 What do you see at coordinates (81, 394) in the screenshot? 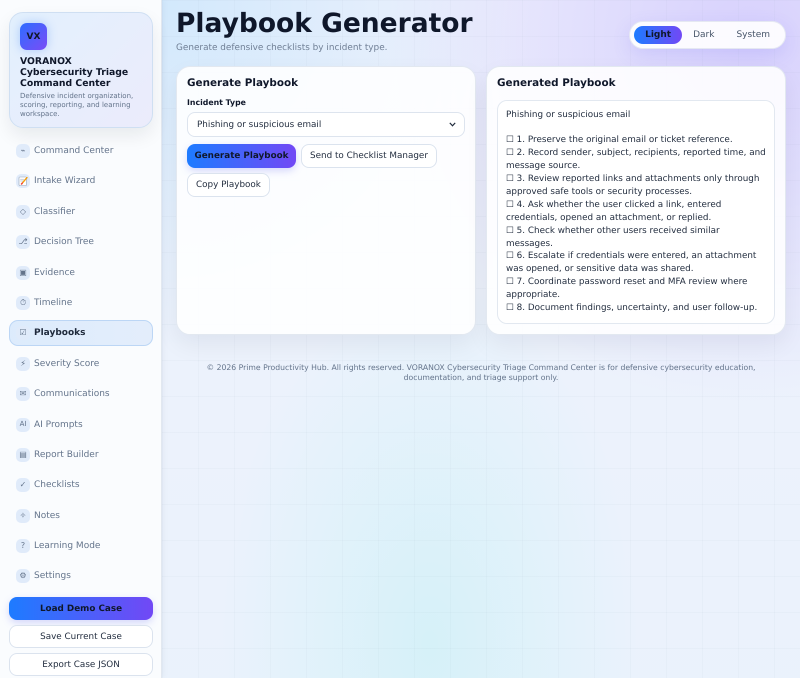
I see `sidebar-nav-item: ✉ Communications` at bounding box center [81, 394].